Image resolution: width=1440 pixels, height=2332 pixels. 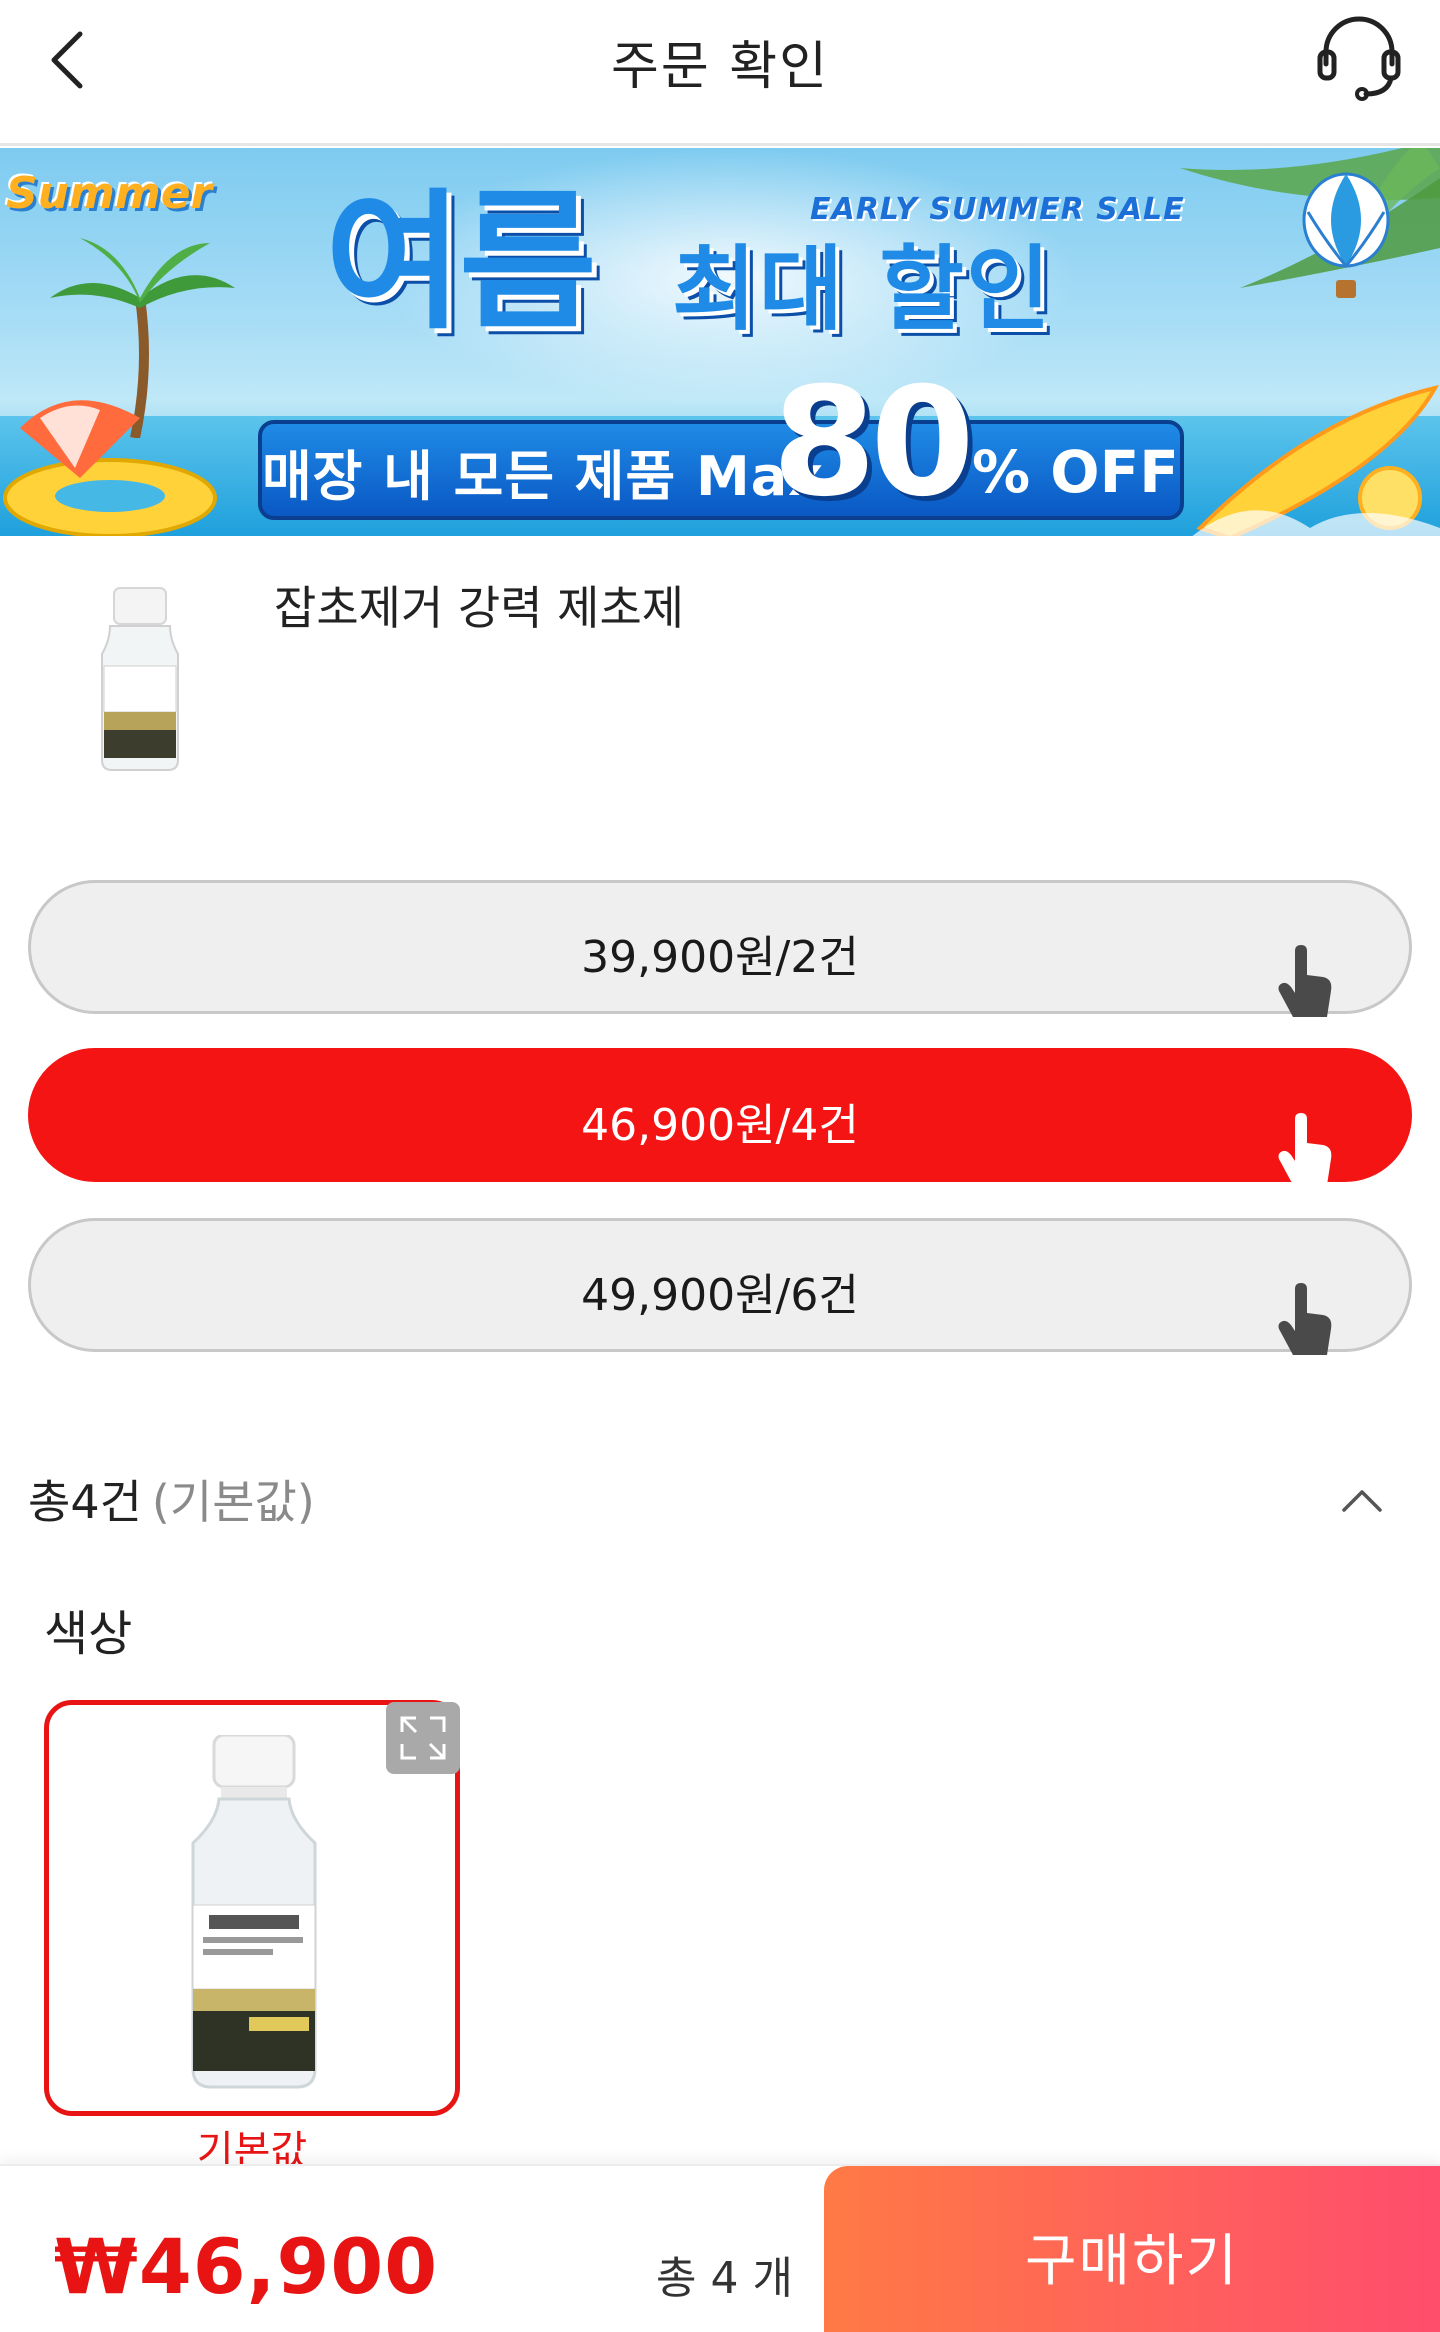 I want to click on option-4-items: 46,900원/4건, so click(x=720, y=1116).